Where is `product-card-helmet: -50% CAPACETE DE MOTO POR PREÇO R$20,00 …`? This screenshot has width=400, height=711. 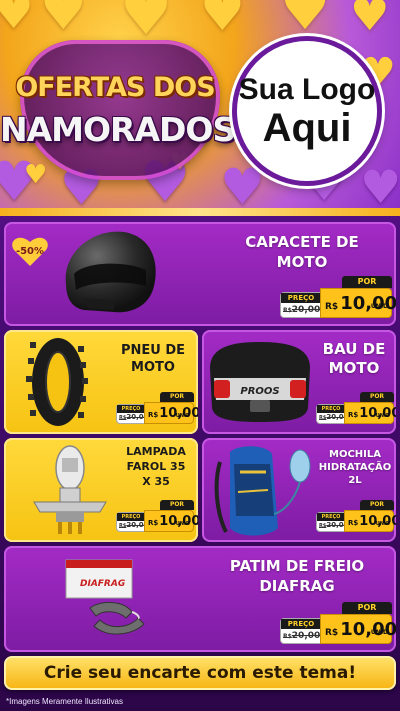 product-card-helmet: -50% CAPACETE DE MOTO POR PREÇO R$20,00 … is located at coordinates (200, 274).